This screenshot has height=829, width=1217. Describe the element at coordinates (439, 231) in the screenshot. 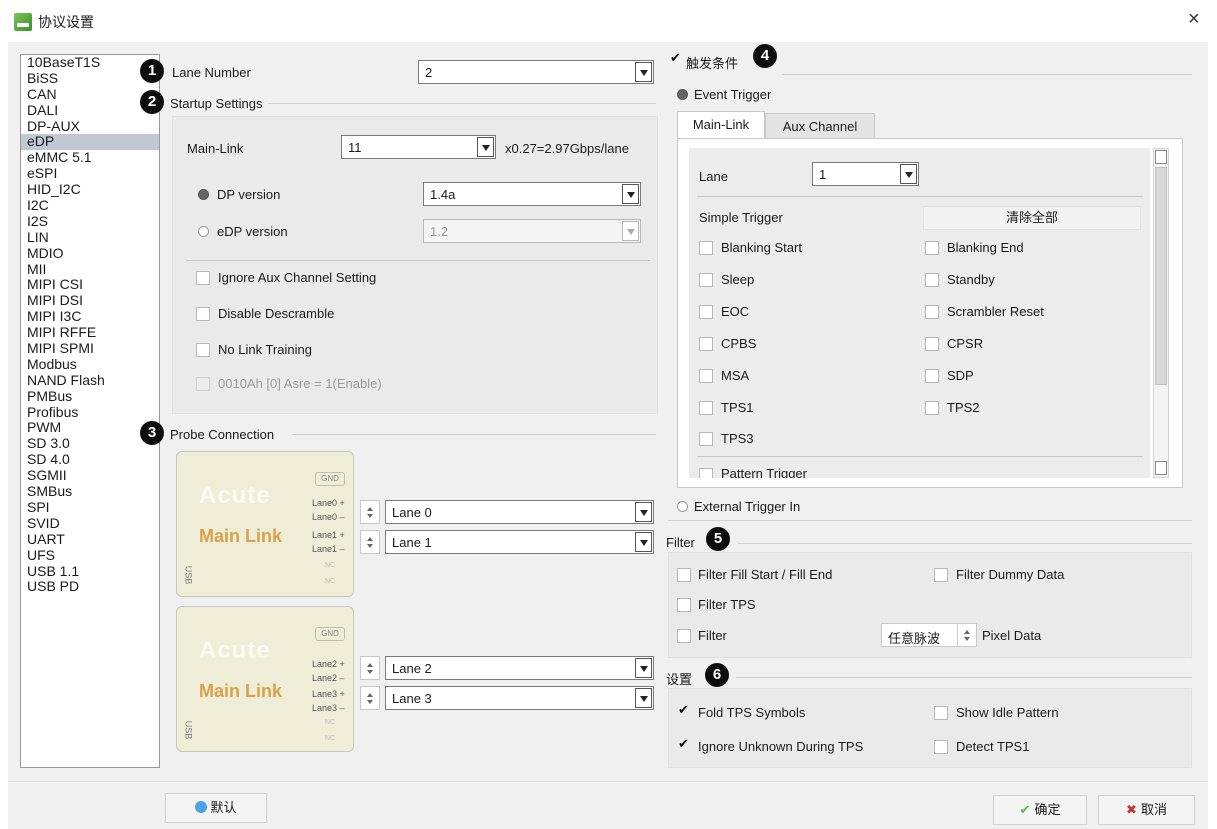

I see `edp-version-value: 1.2` at that location.